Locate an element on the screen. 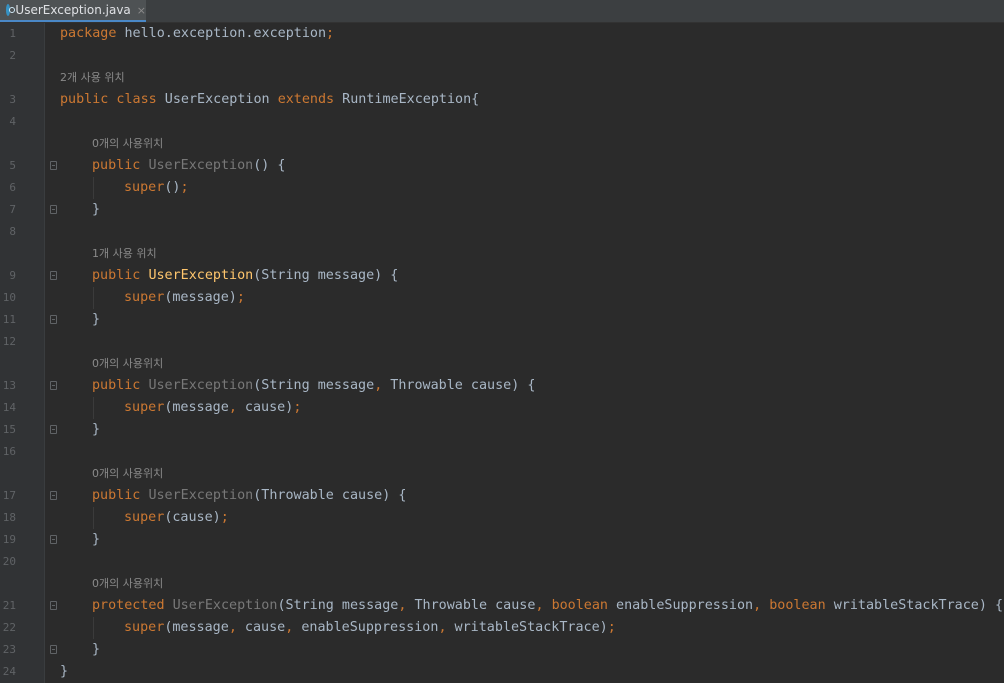 This screenshot has height=683, width=1004. code-text: public UserException(String message) { is located at coordinates (245, 276).